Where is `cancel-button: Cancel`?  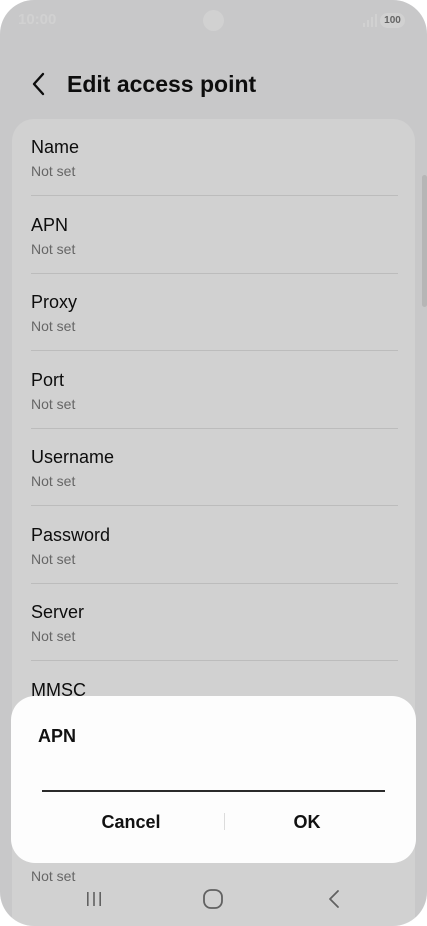
cancel-button: Cancel is located at coordinates (131, 822).